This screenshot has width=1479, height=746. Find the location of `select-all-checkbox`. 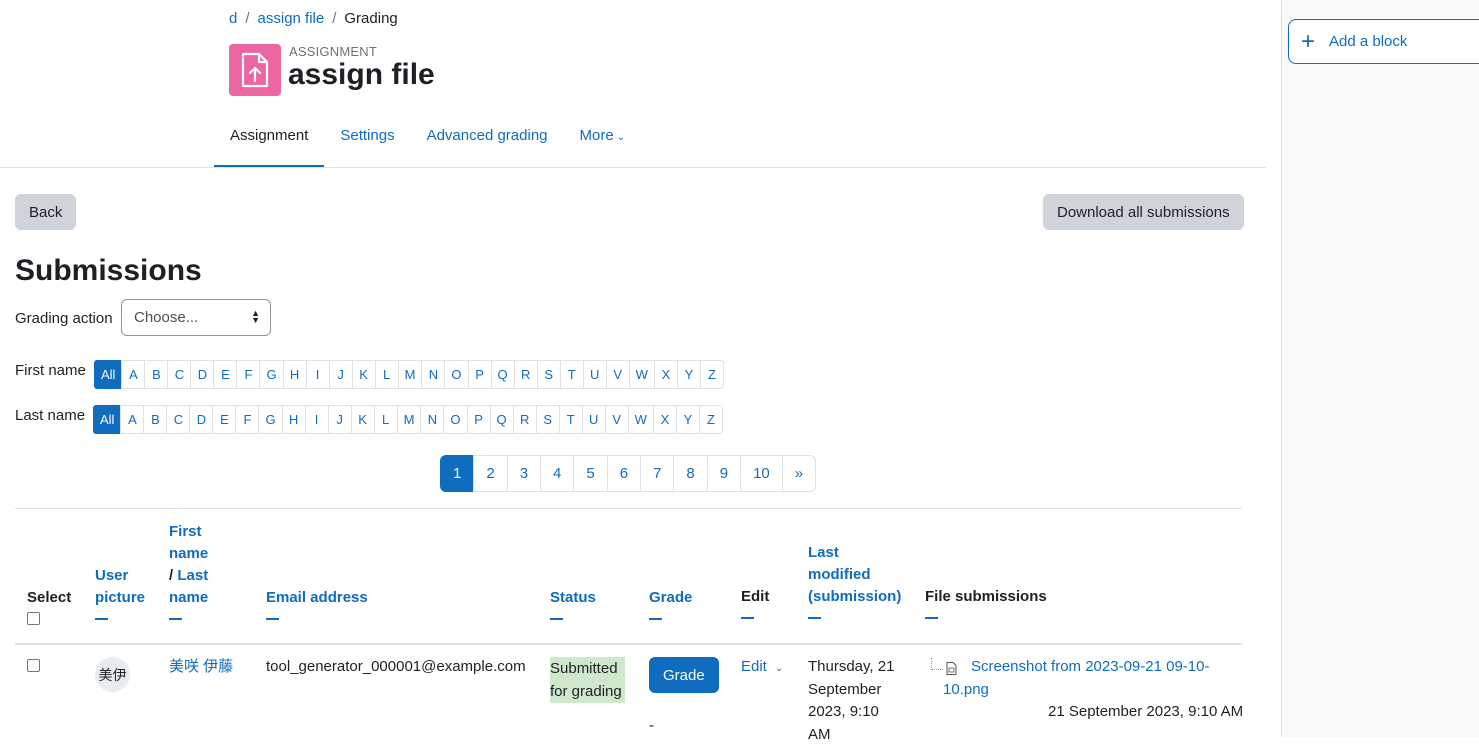

select-all-checkbox is located at coordinates (33, 618).